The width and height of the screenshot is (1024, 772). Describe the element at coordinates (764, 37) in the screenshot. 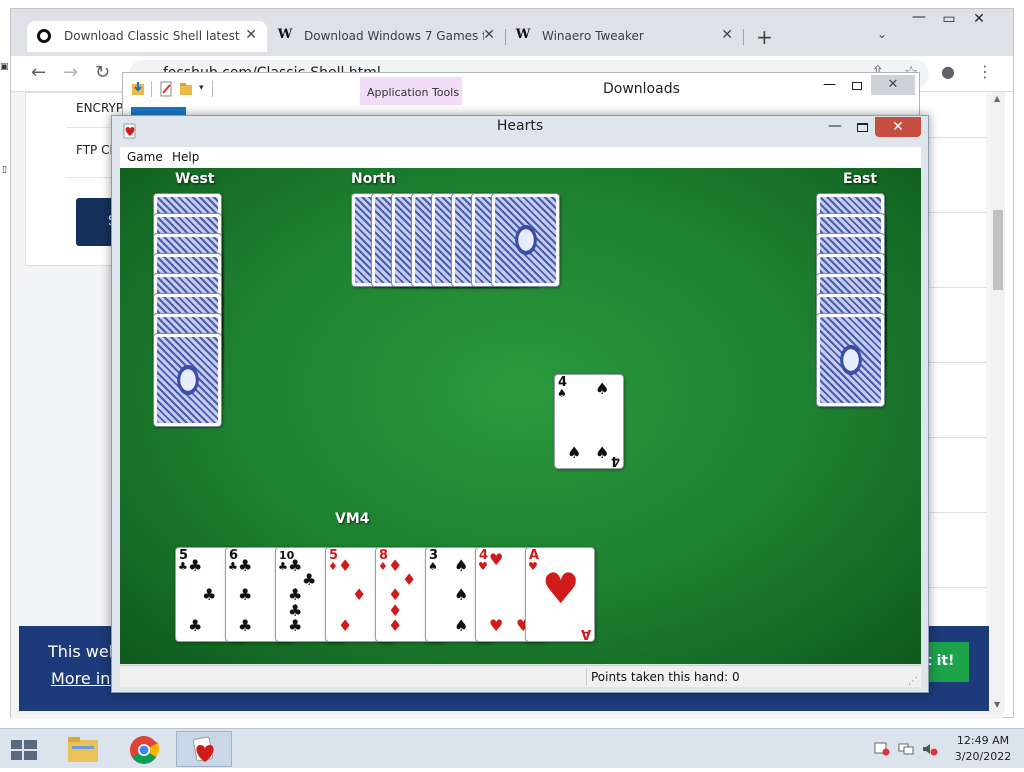

I see `new-tab-button: +` at that location.